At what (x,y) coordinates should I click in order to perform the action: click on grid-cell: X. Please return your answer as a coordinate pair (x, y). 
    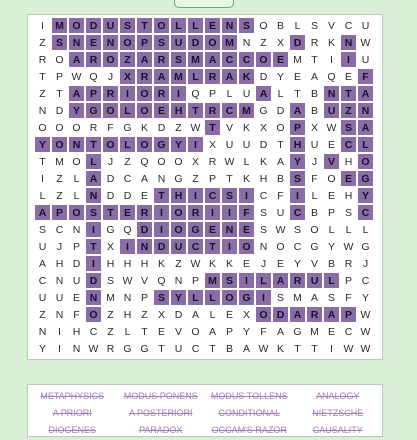
    Looking at the image, I should click on (280, 42).